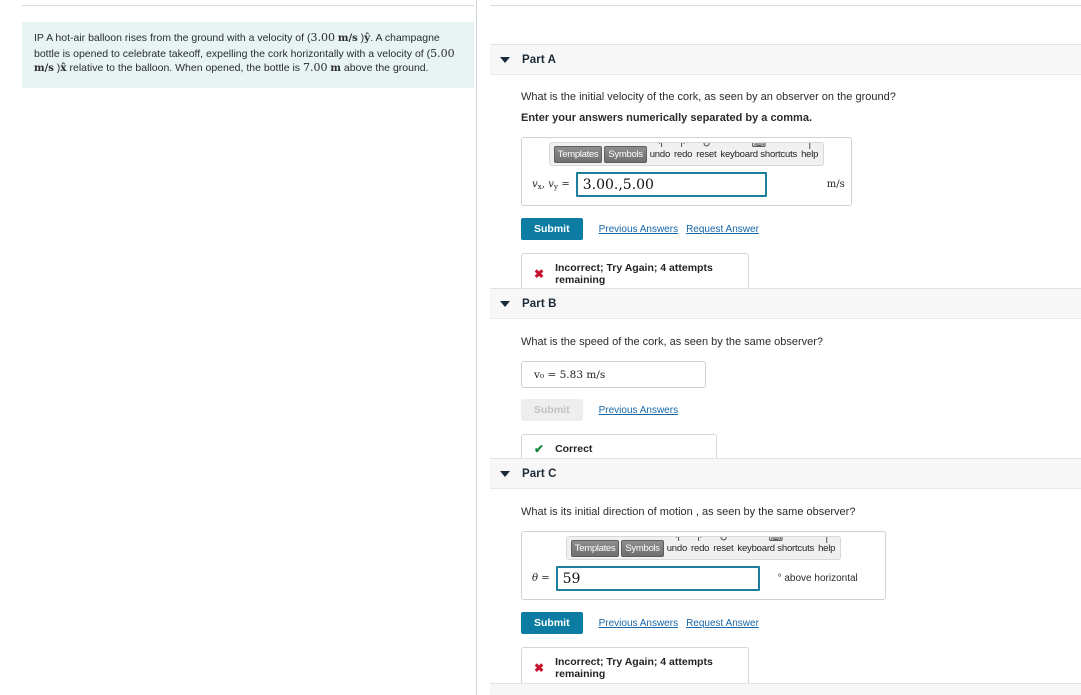 This screenshot has width=1081, height=695. What do you see at coordinates (442, 53) in the screenshot?
I see `problem-value-2: 5.00` at bounding box center [442, 53].